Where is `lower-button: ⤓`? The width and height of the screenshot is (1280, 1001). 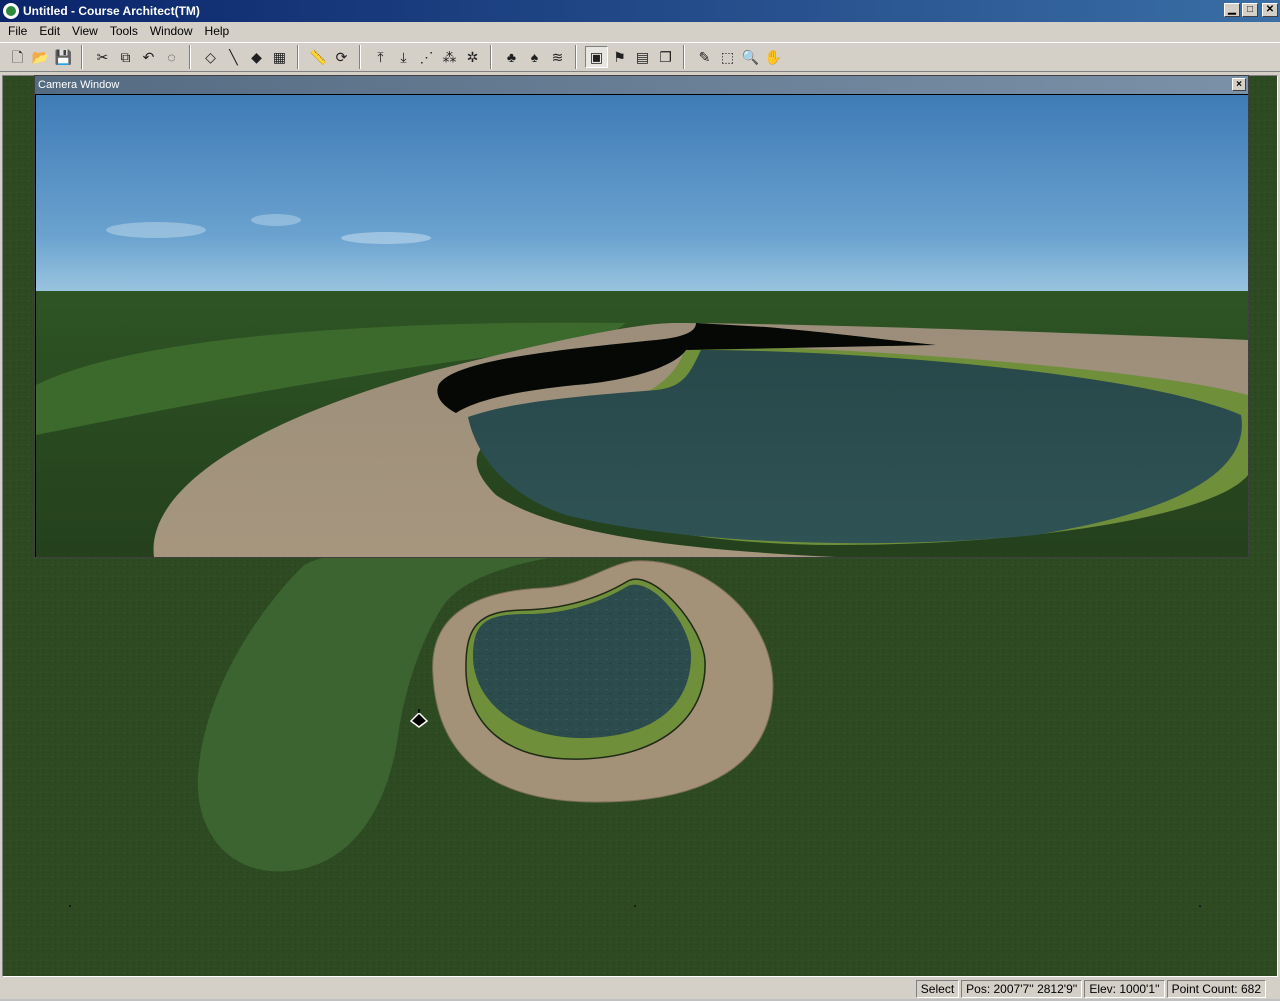
lower-button: ⤓ is located at coordinates (403, 57).